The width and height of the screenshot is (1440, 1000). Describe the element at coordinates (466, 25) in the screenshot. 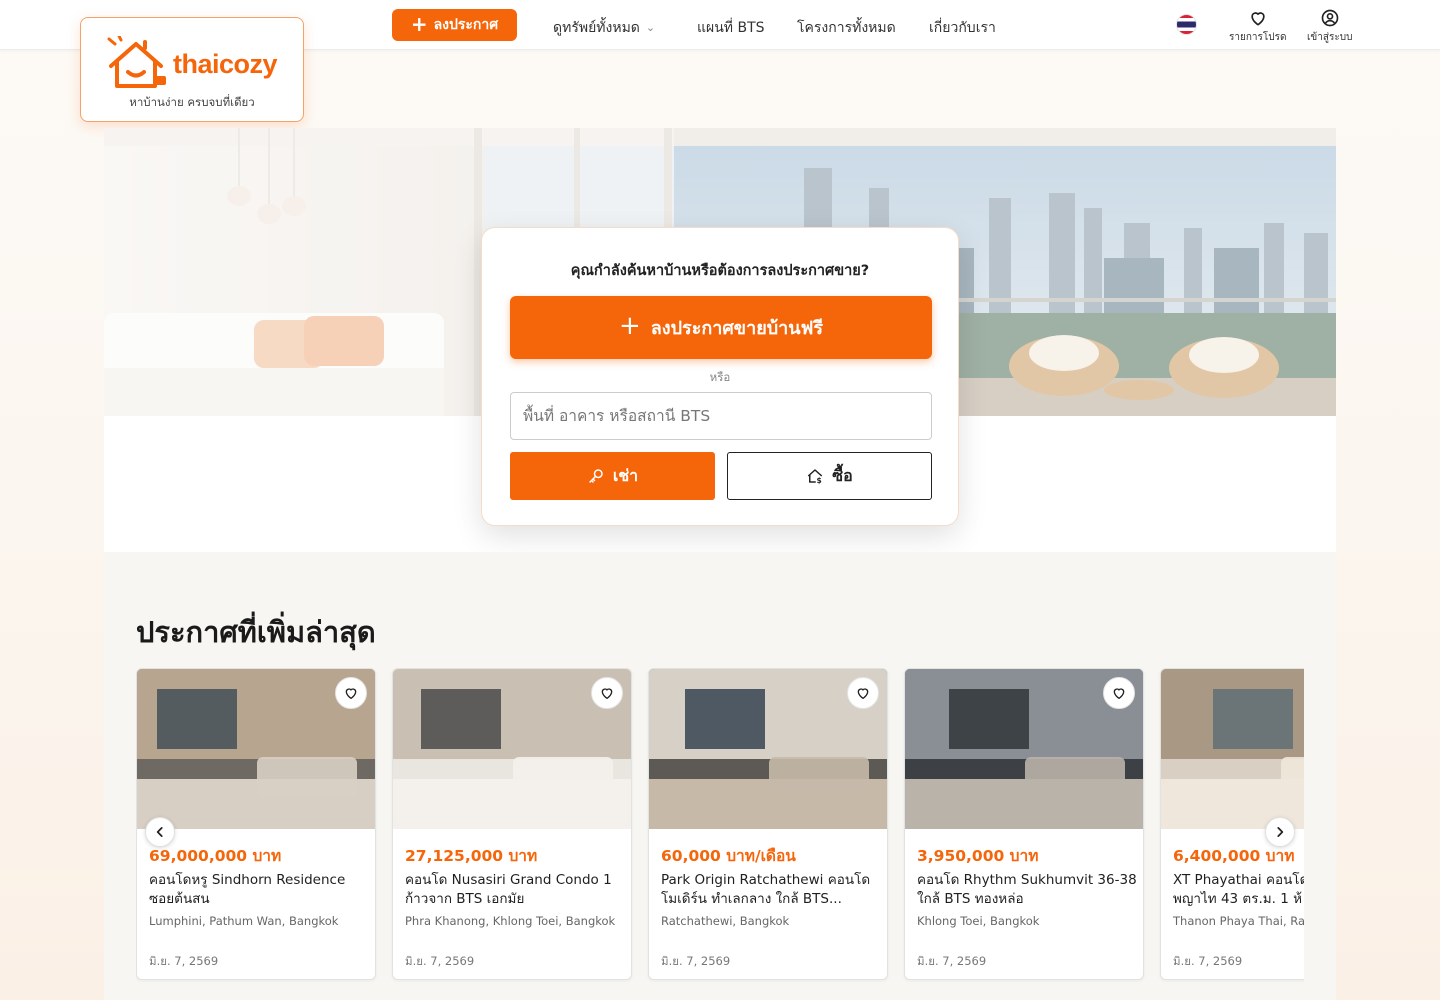

I see `post-listing-label: ลงประกาศ` at that location.